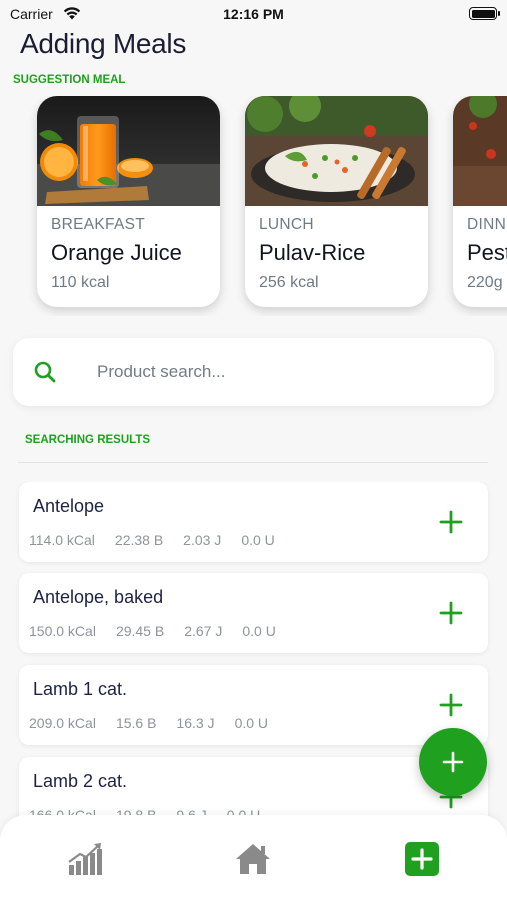  Describe the element at coordinates (158, 723) in the screenshot. I see `macros: 209.0 kCal 15.6 B 16.3 J 0.0 U` at that location.